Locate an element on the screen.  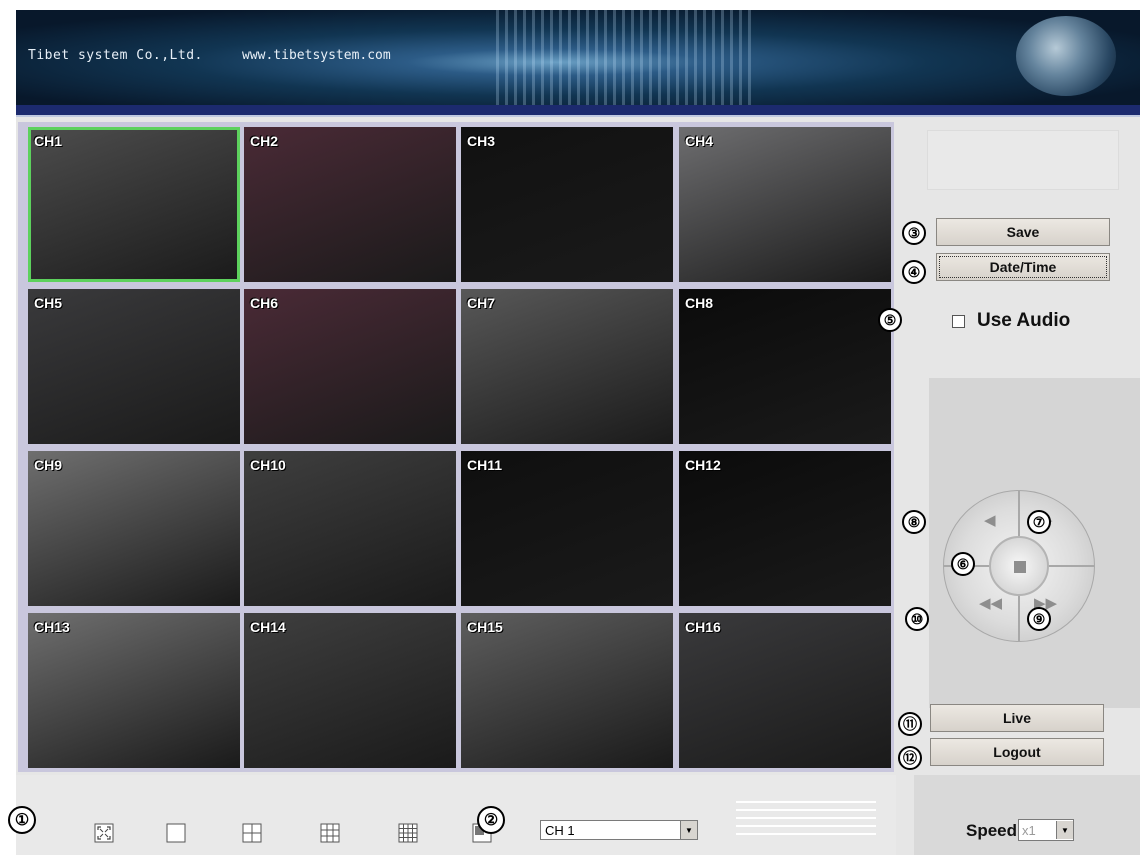
channel-label: CH16 is located at coordinates (703, 627).